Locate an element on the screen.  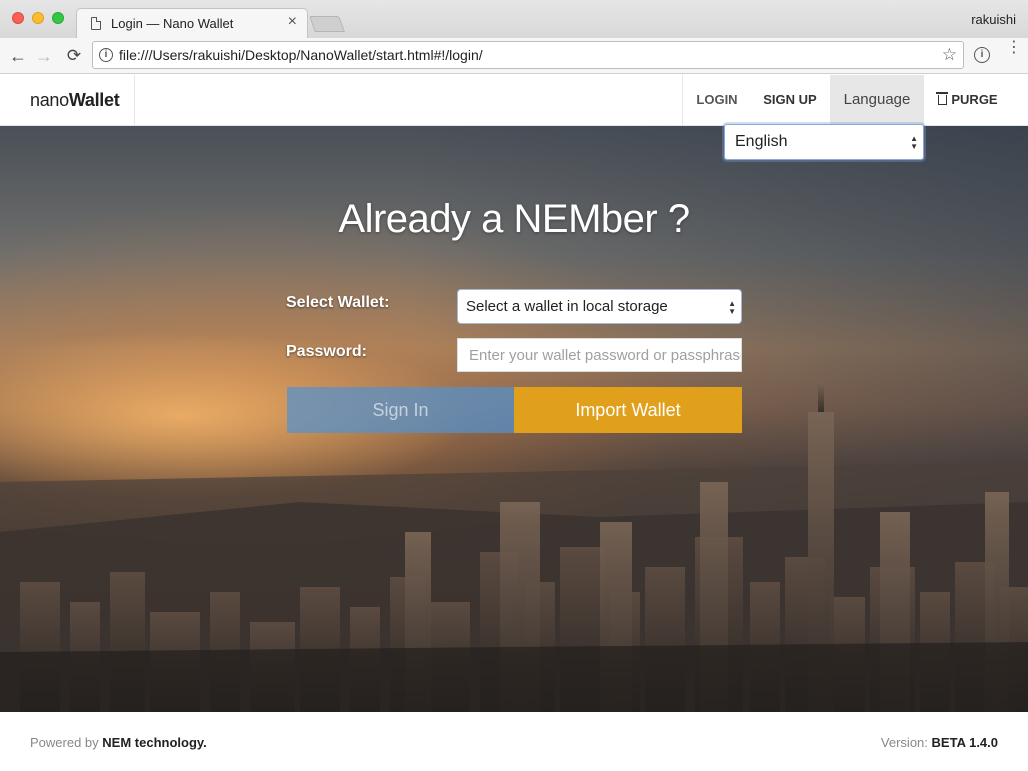
powered-prefix: Powered by is located at coordinates (64, 742).